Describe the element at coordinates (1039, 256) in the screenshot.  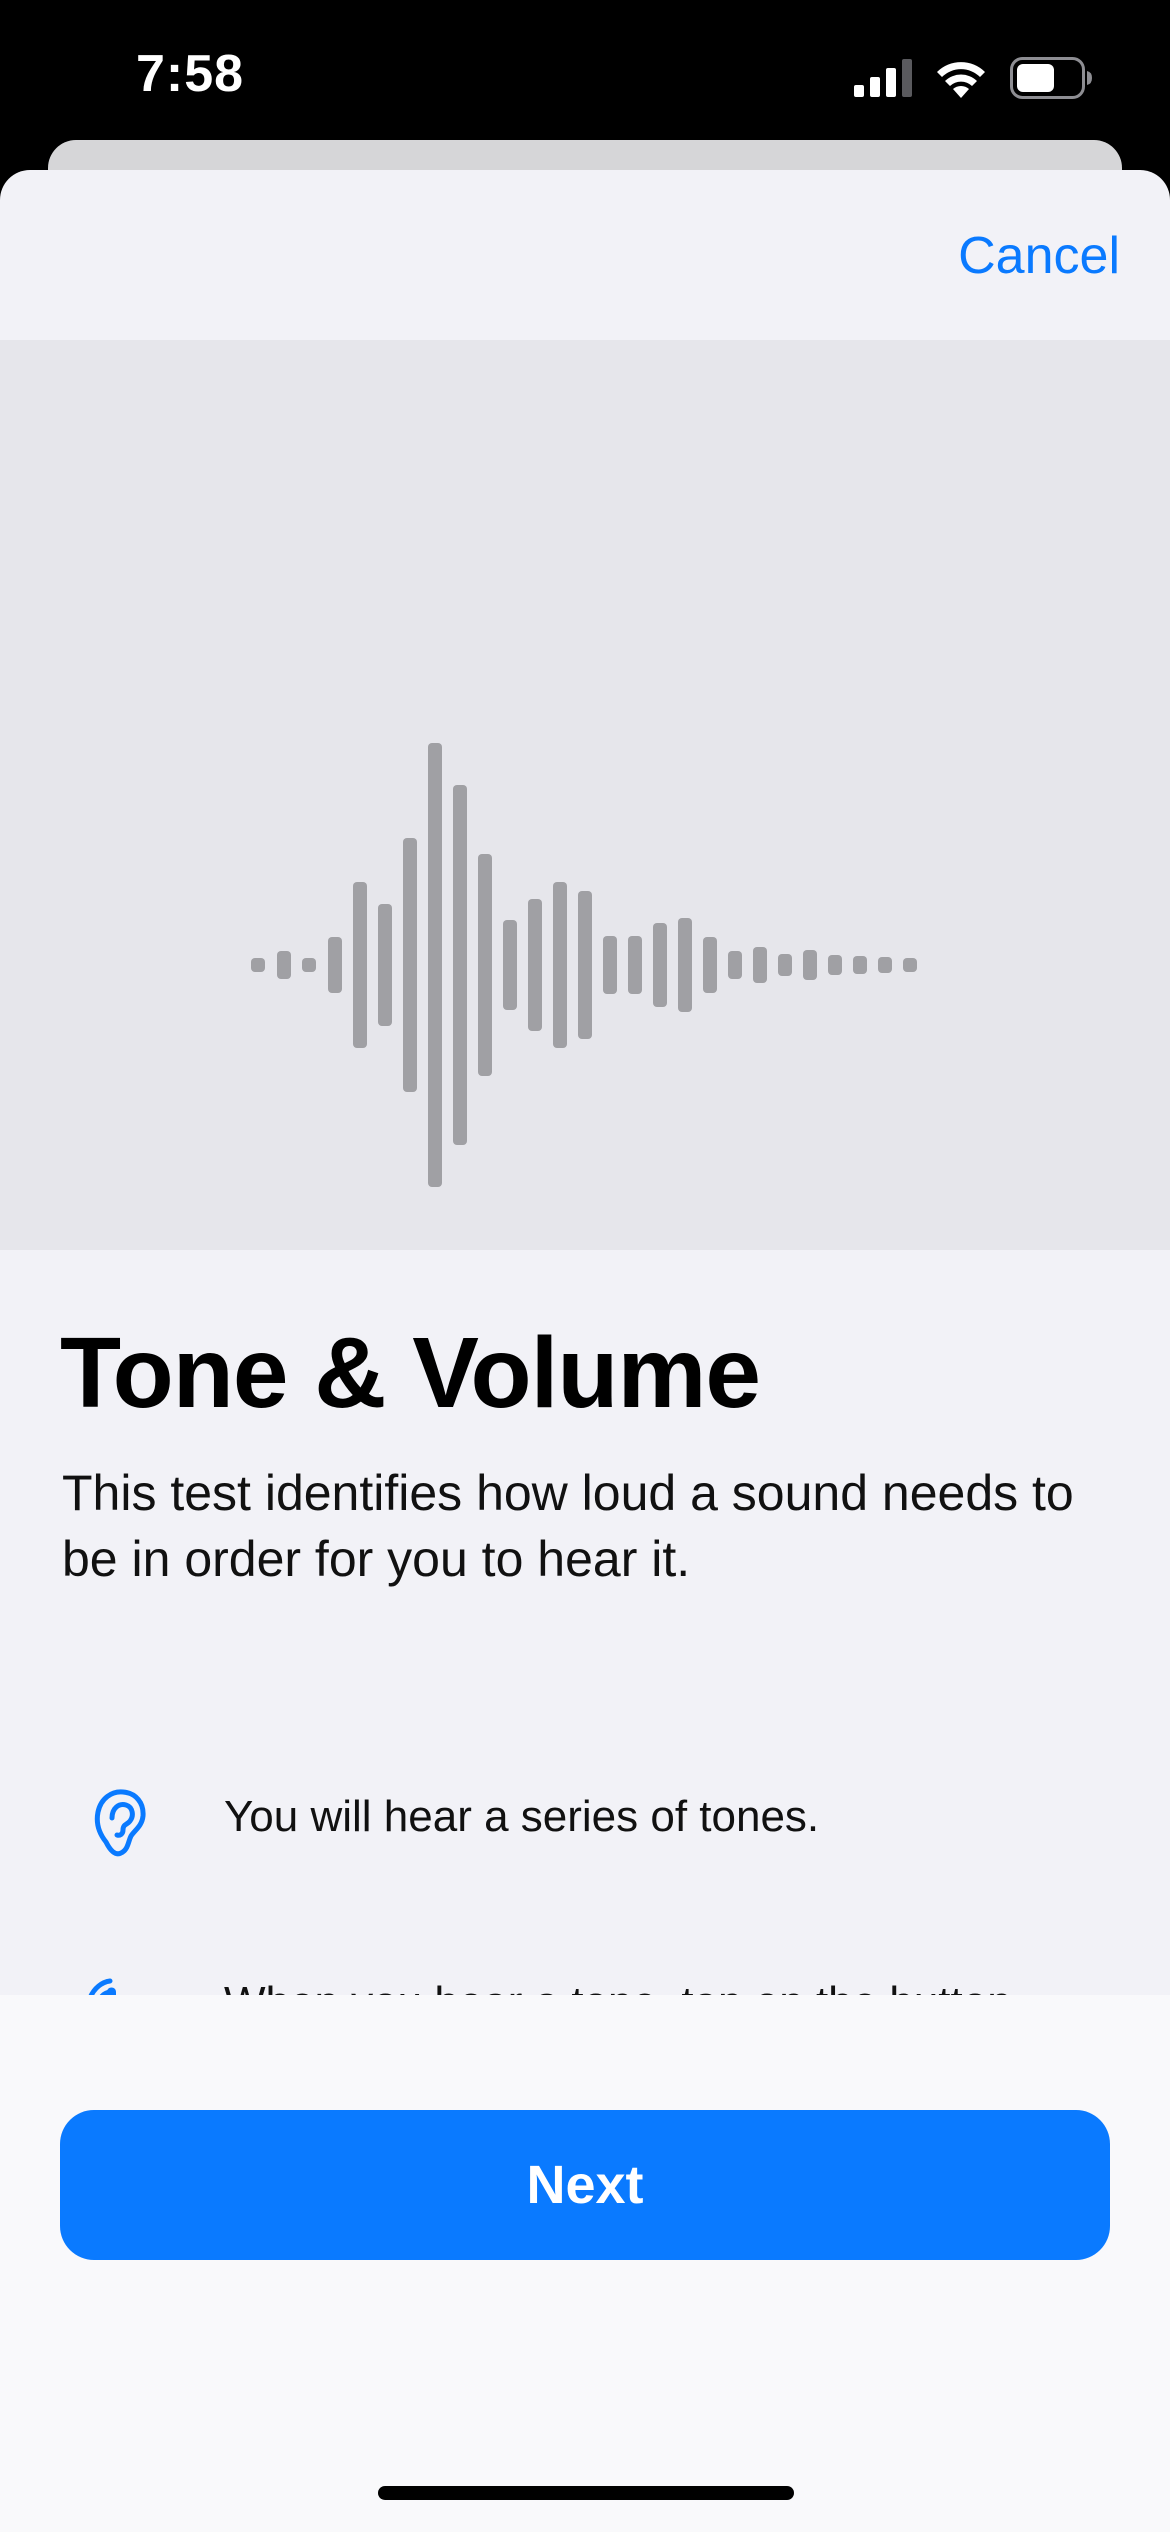
I see `cancel-button: Cancel` at that location.